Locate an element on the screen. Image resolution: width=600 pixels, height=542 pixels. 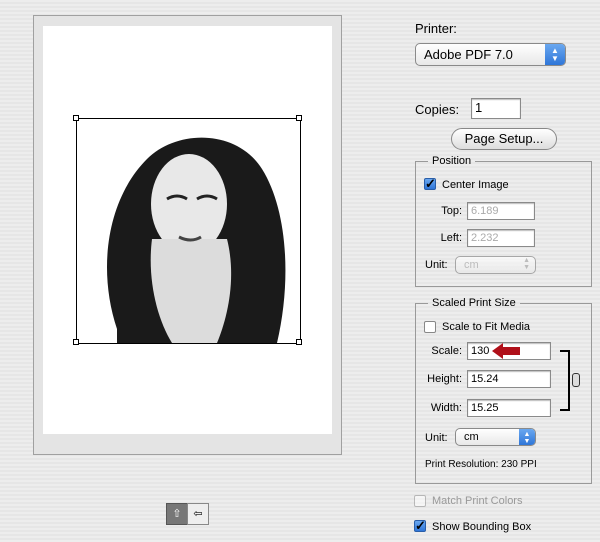
copies-input: 1 is located at coordinates (496, 108).